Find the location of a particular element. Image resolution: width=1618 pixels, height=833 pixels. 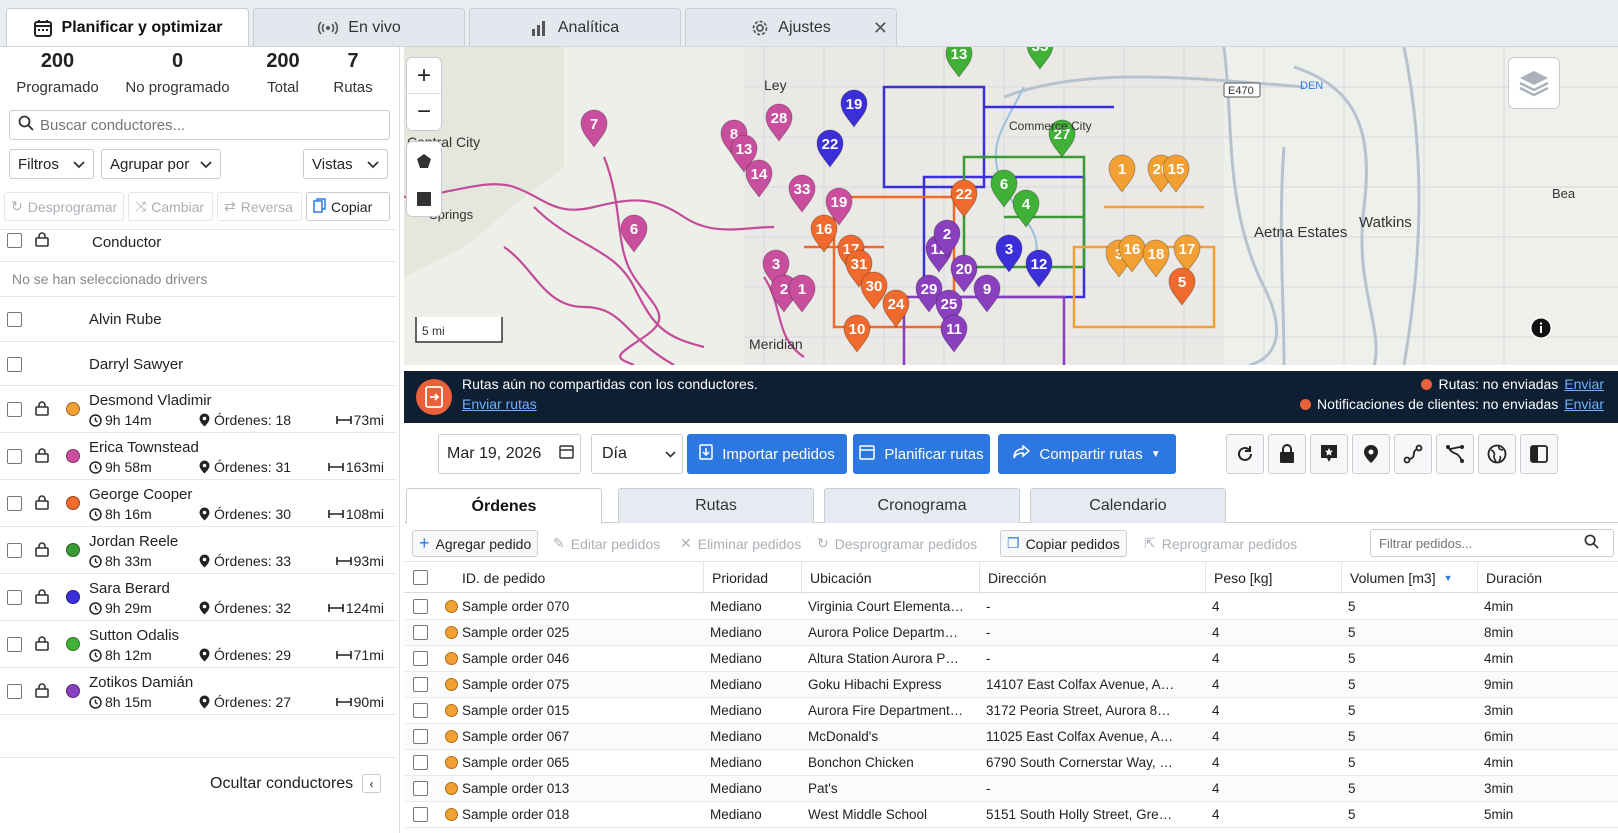

zoom-in-button: + is located at coordinates (424, 76).